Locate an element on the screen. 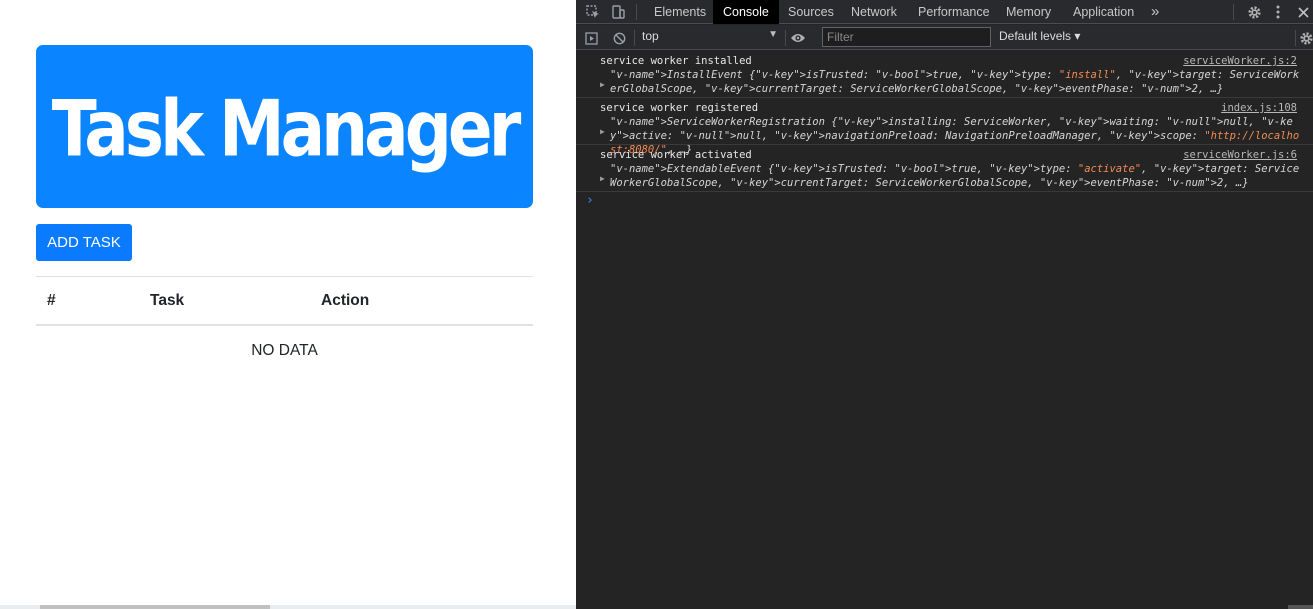 This screenshot has width=1313, height=609. console-settings-gear-icon is located at coordinates (1305, 38).